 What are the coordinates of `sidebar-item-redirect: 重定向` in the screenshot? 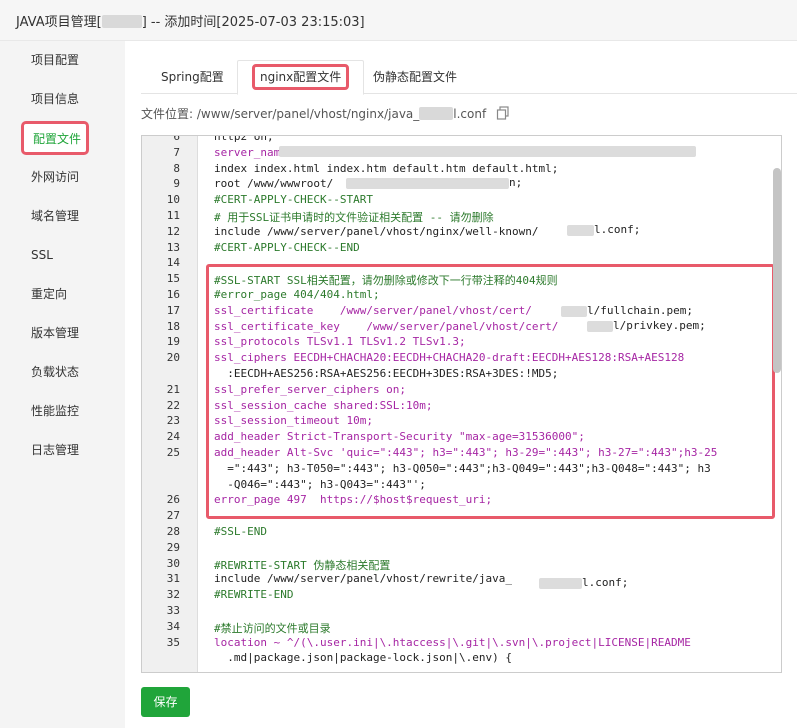 It's located at (62, 294).